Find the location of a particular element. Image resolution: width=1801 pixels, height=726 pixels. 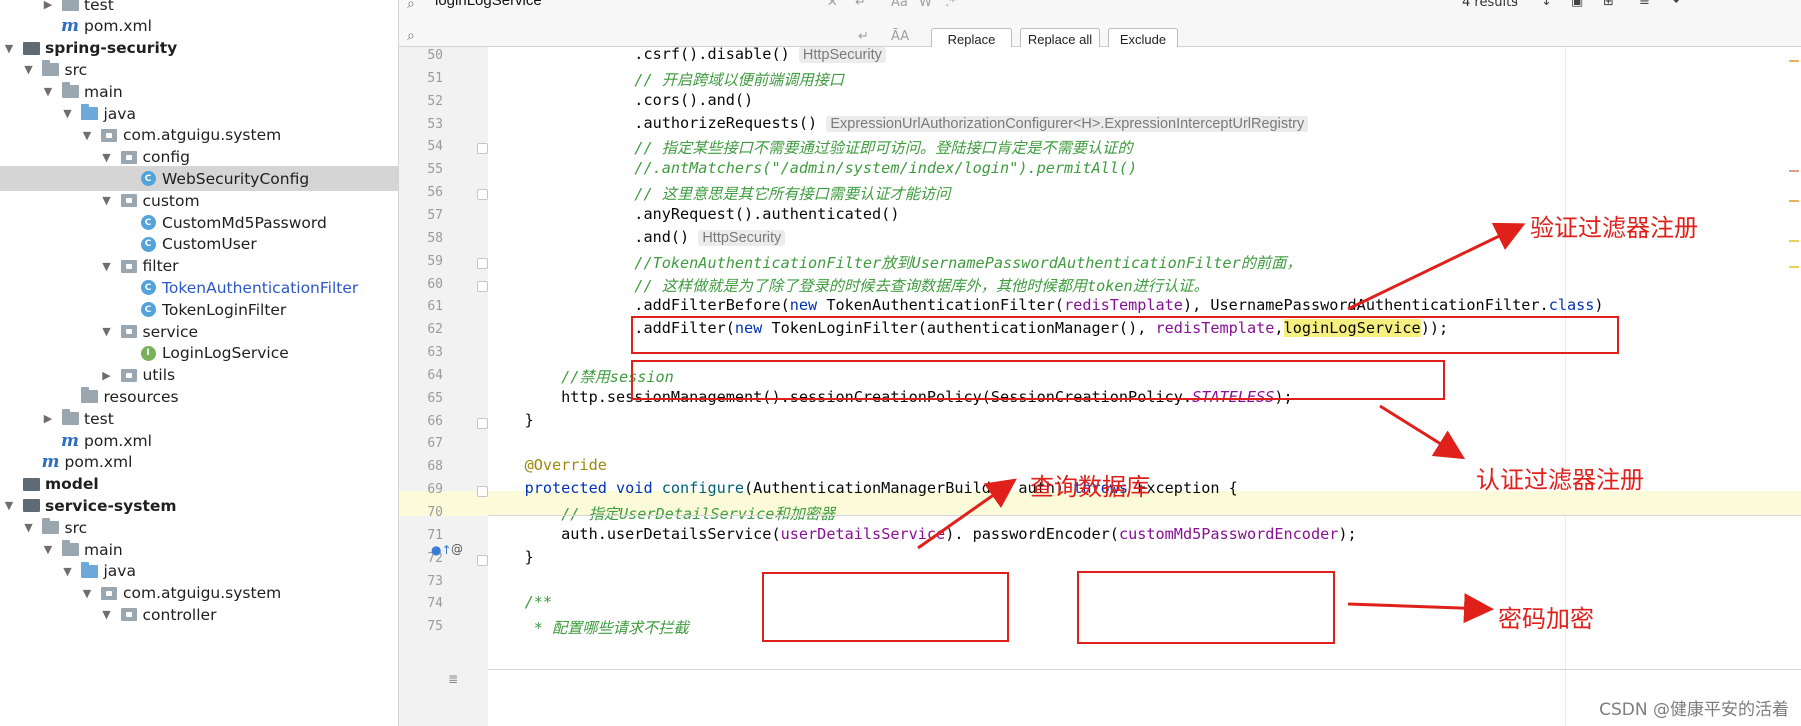

code-token: } is located at coordinates (511, 556).